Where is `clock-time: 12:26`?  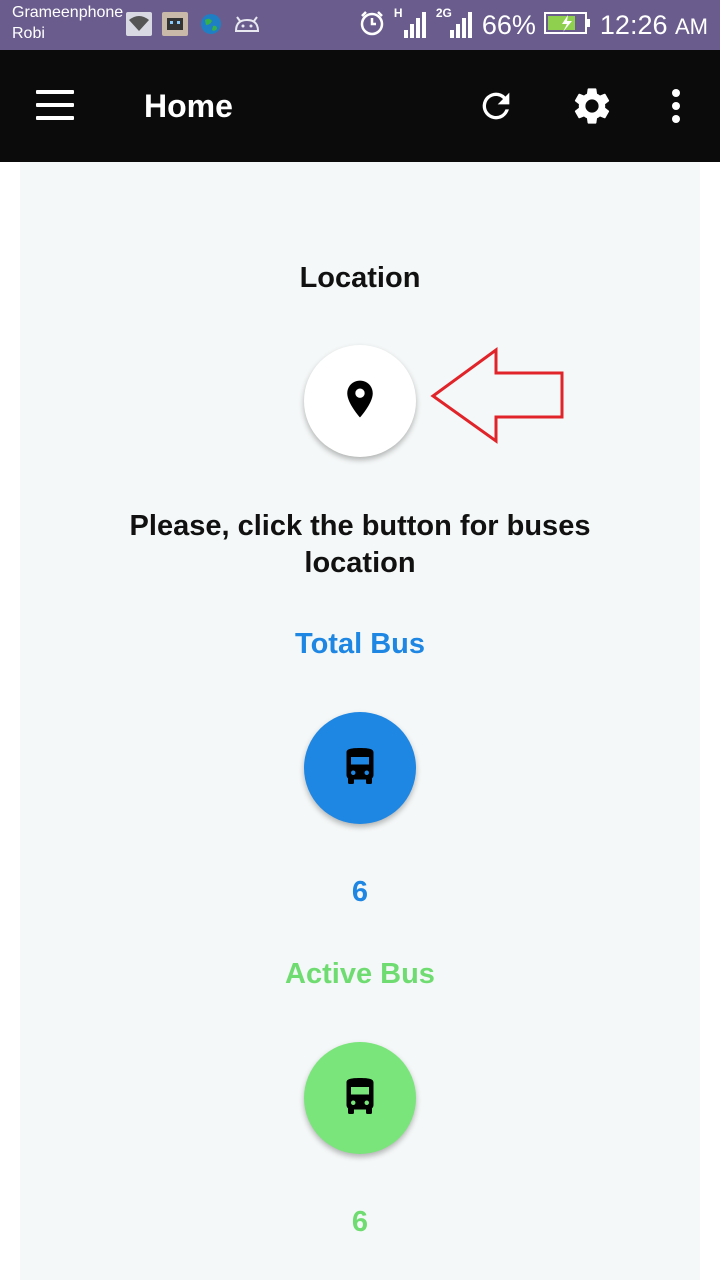
clock-time: 12:26 is located at coordinates (633, 24).